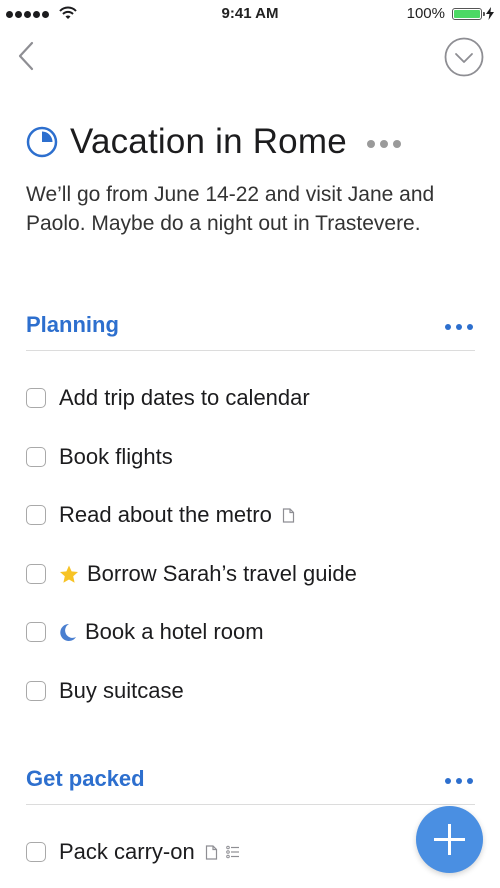  Describe the element at coordinates (165, 515) in the screenshot. I see `task-label: Read about the metro` at that location.